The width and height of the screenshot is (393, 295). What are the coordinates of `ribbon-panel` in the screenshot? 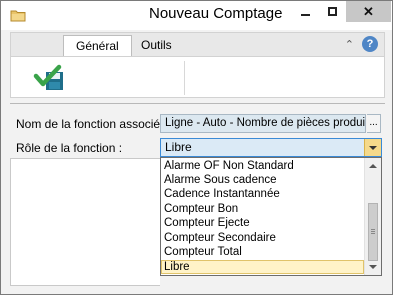 It's located at (197, 77).